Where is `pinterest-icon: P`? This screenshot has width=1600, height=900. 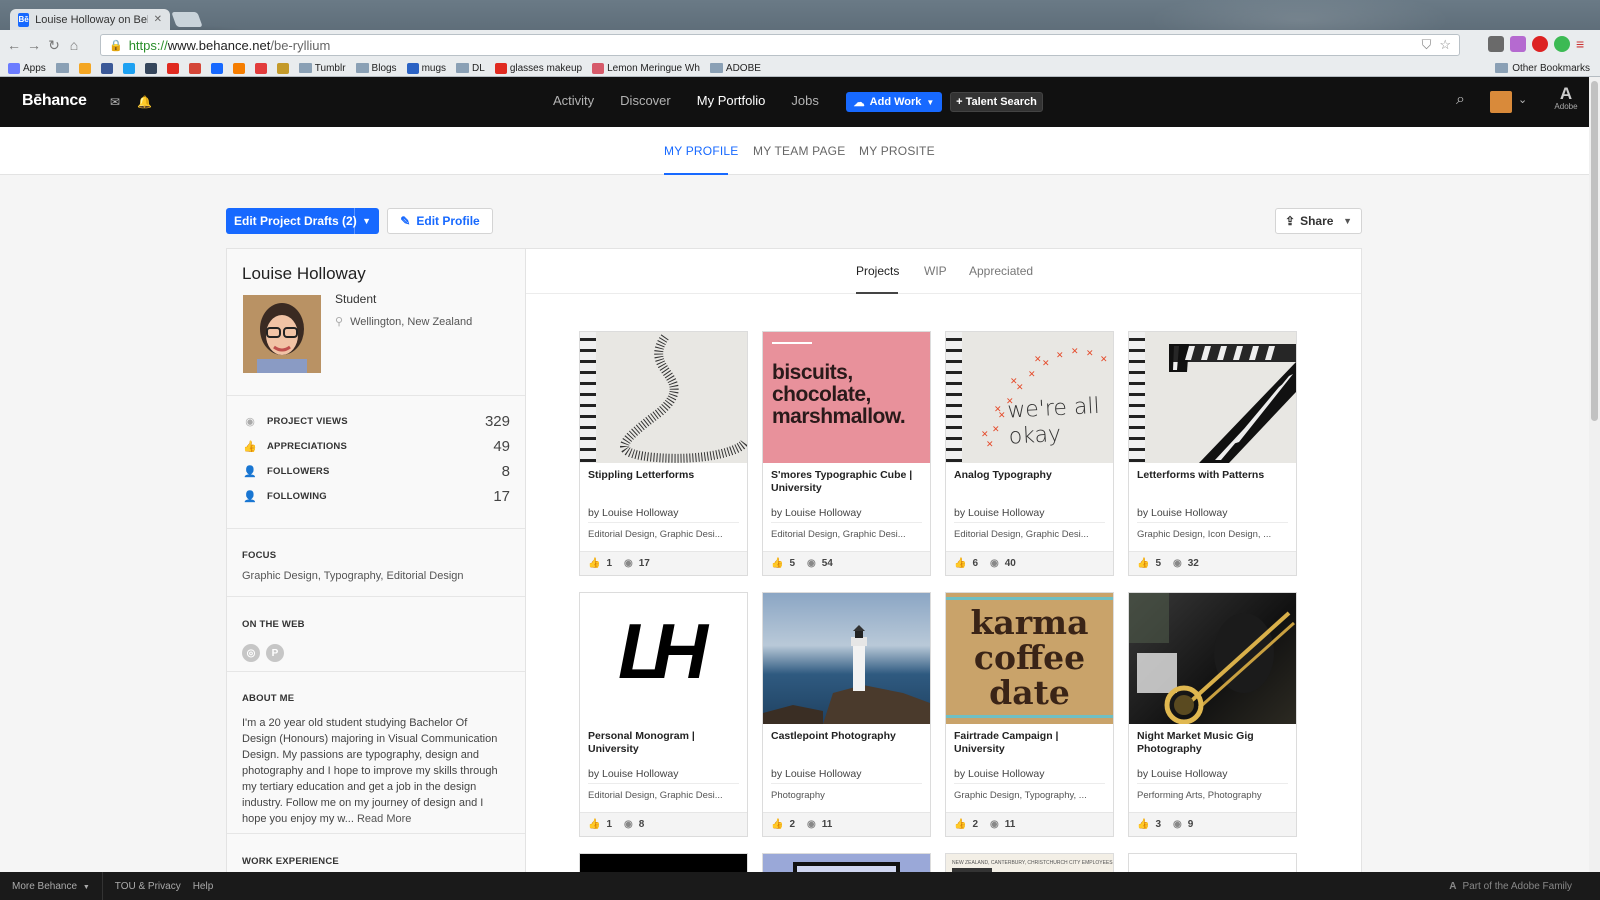 pinterest-icon: P is located at coordinates (275, 653).